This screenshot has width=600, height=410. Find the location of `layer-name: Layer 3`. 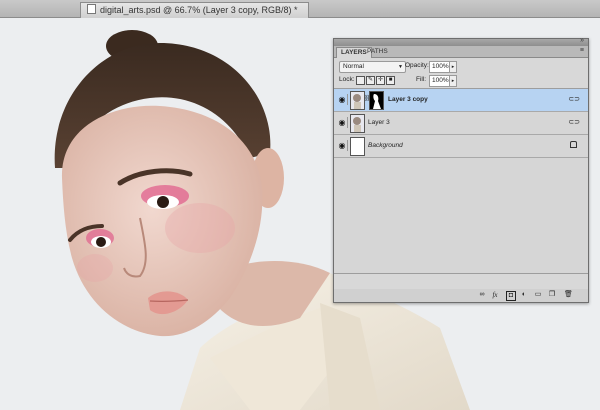

layer-name: Layer 3 is located at coordinates (379, 122).